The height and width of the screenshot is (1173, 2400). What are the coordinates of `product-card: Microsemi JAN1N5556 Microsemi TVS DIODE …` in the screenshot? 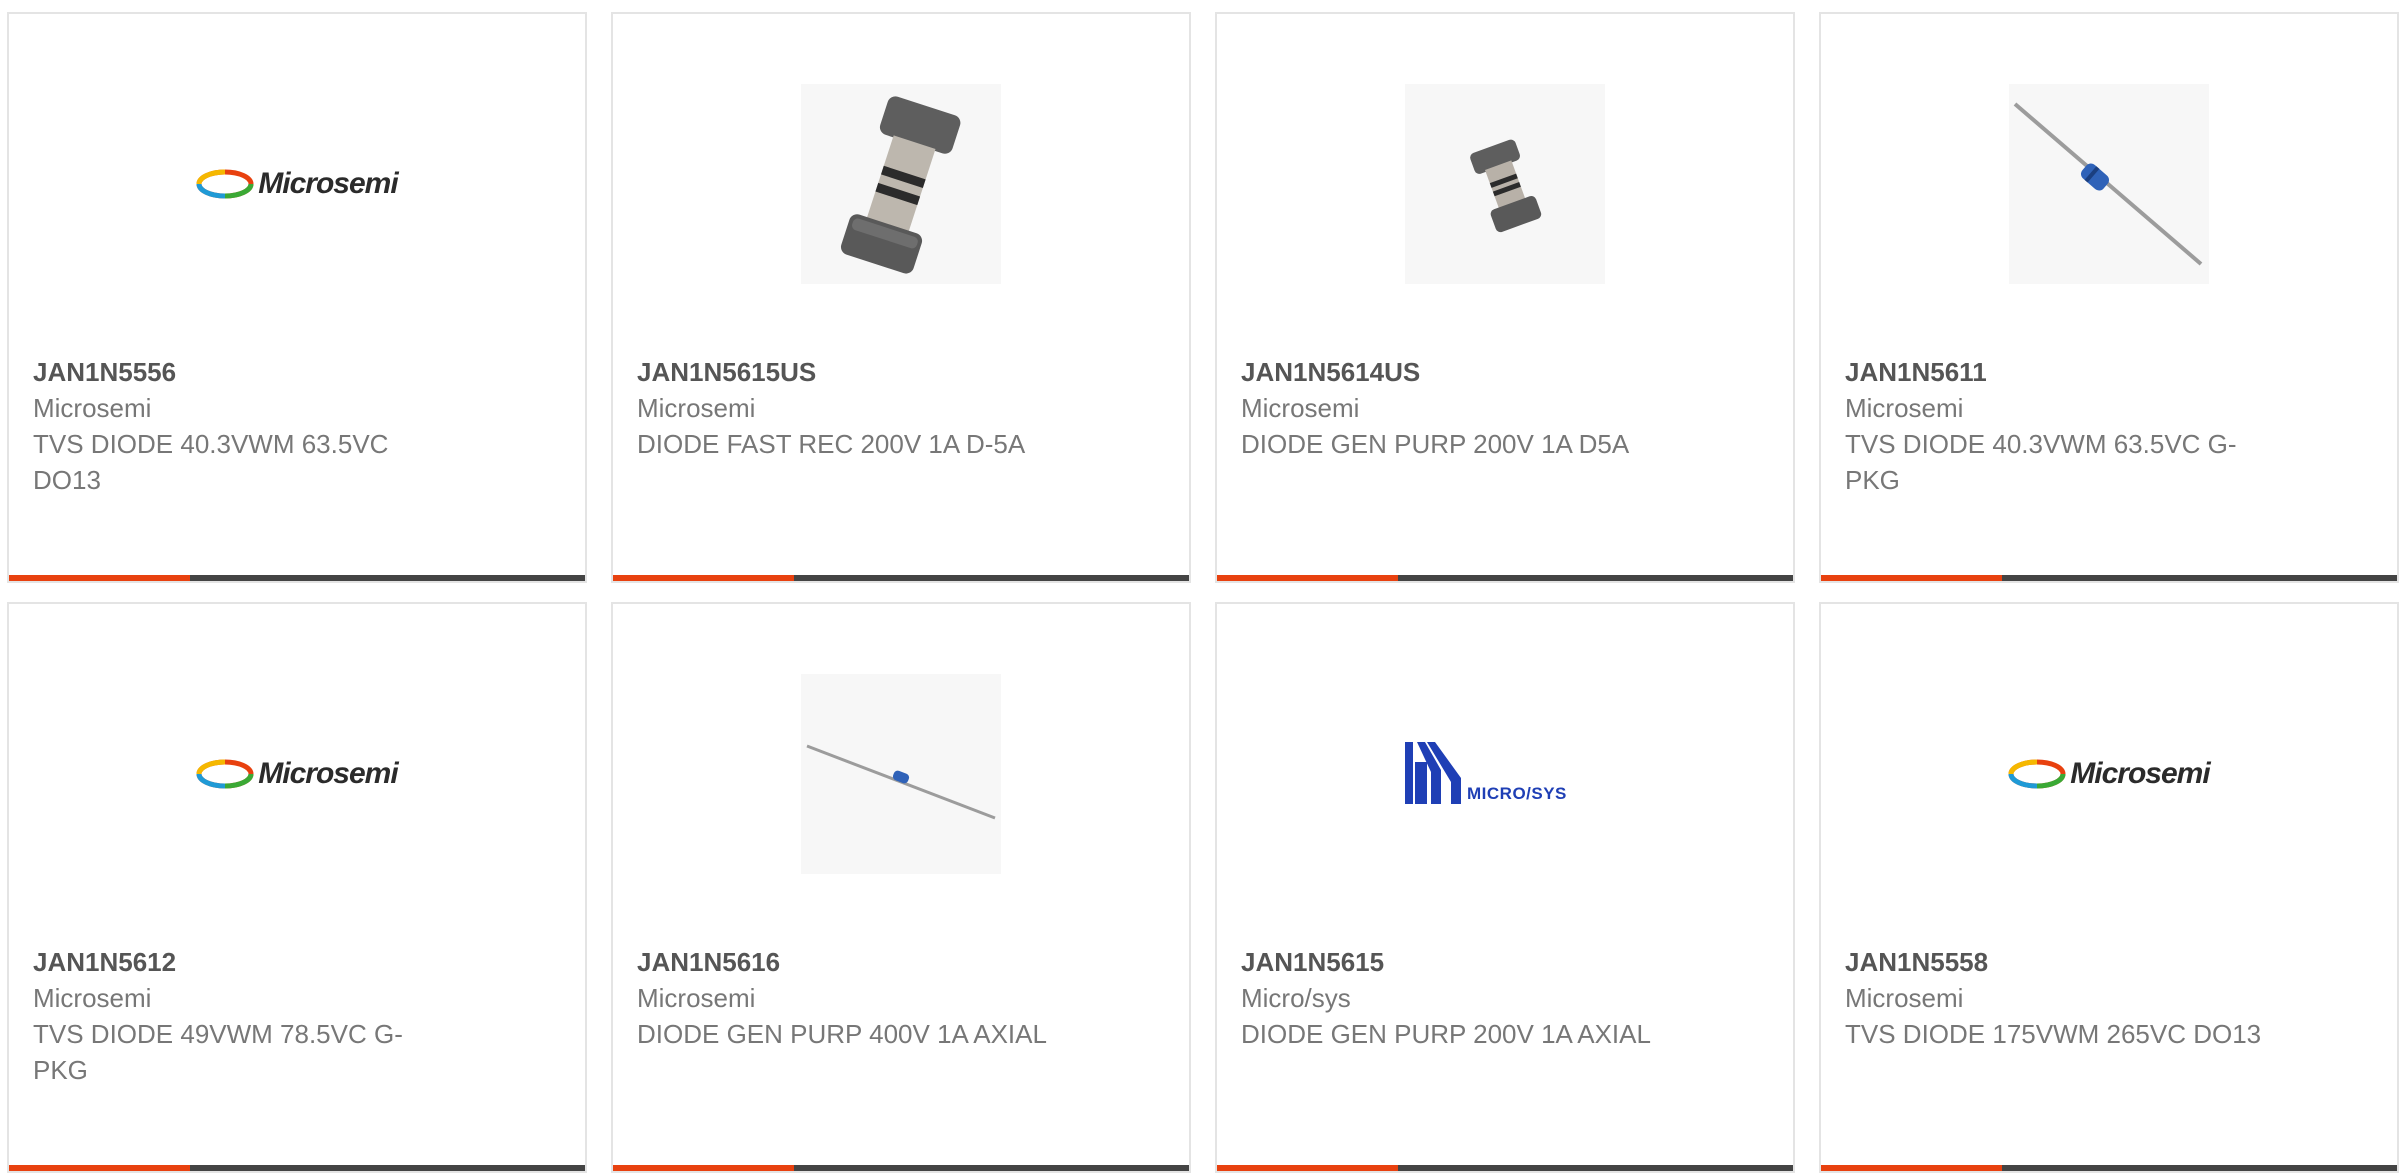 It's located at (297, 297).